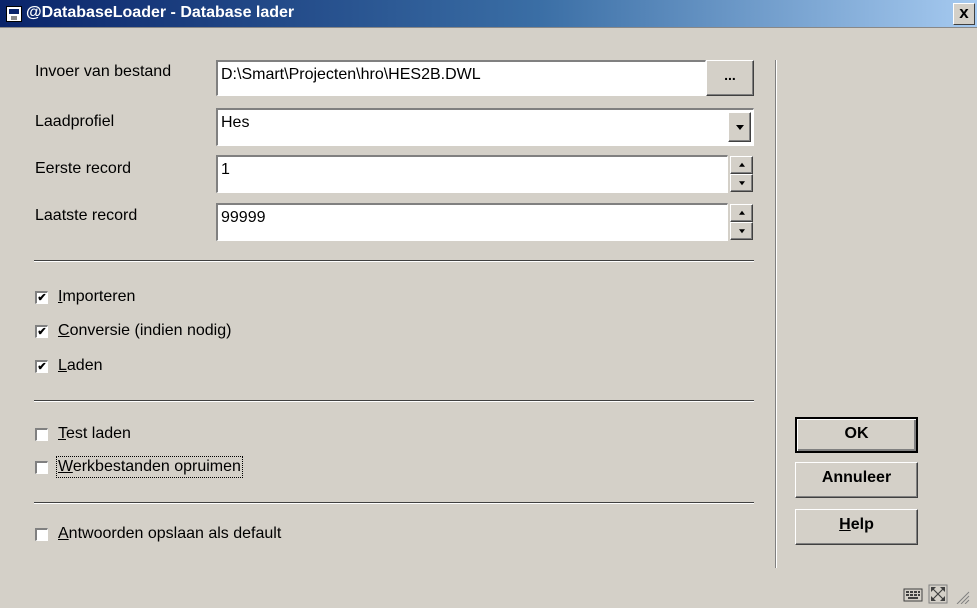  Describe the element at coordinates (488, 14) in the screenshot. I see `title-bar: @DatabaseLoader - Database lader x` at that location.